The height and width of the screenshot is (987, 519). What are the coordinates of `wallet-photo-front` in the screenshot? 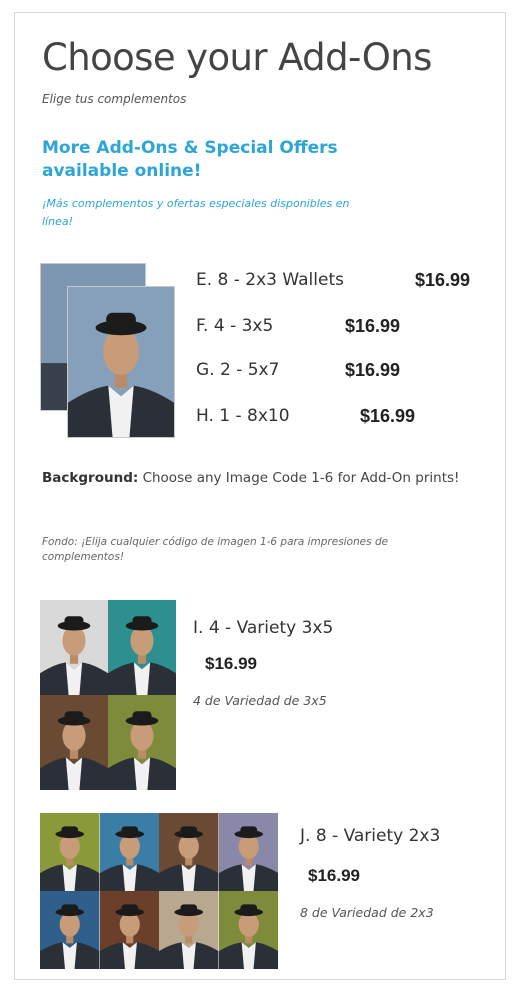 It's located at (121, 362).